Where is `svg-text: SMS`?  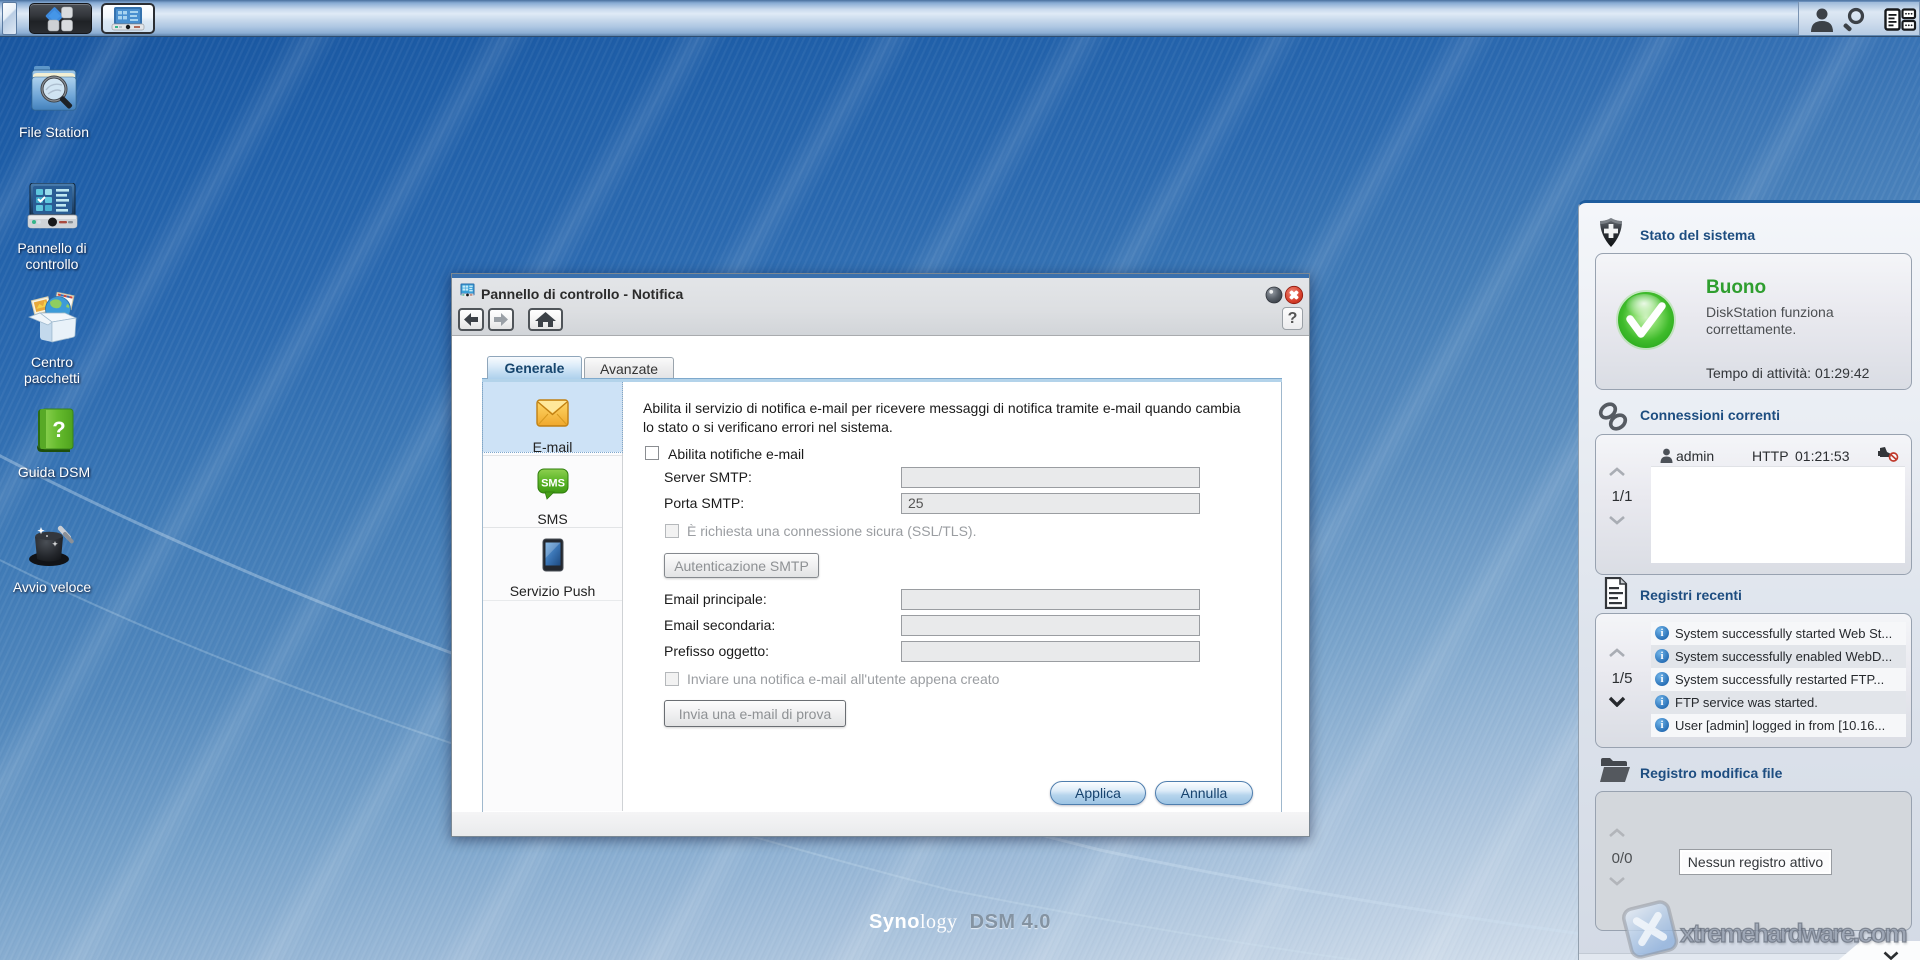
svg-text: SMS is located at coordinates (553, 484).